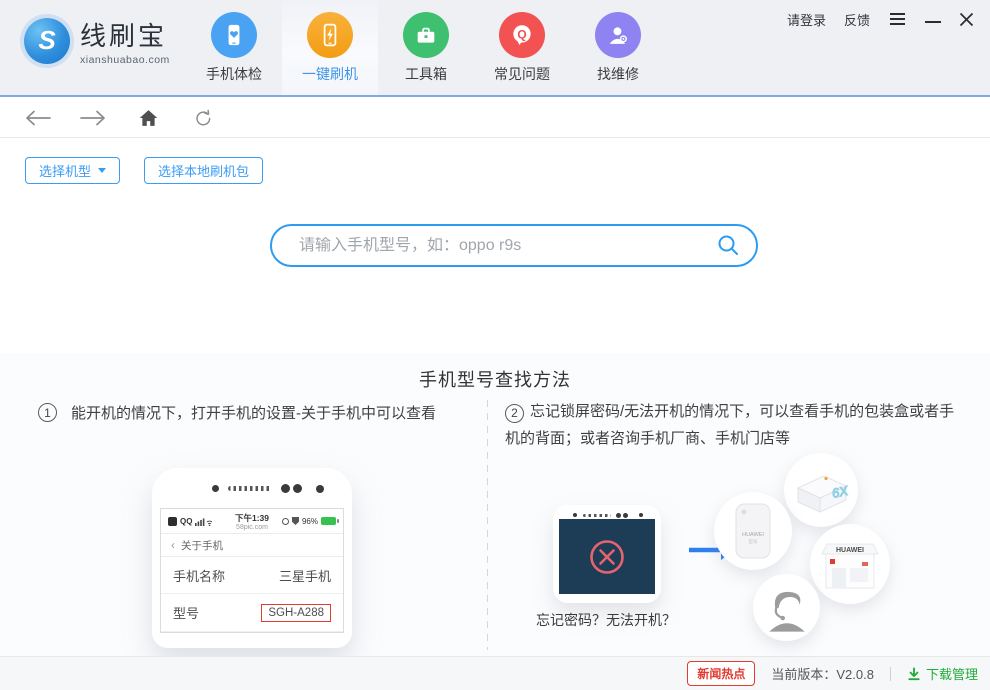  Describe the element at coordinates (73, 170) in the screenshot. I see `select-model-button: 选择机型` at that location.